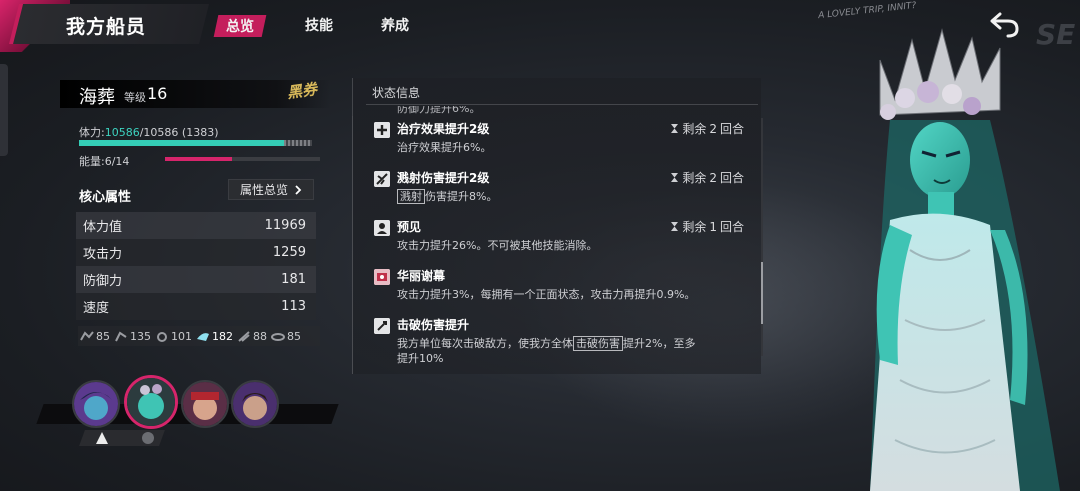 The height and width of the screenshot is (491, 1080). Describe the element at coordinates (102, 438) in the screenshot. I see `token-active-icon` at that location.